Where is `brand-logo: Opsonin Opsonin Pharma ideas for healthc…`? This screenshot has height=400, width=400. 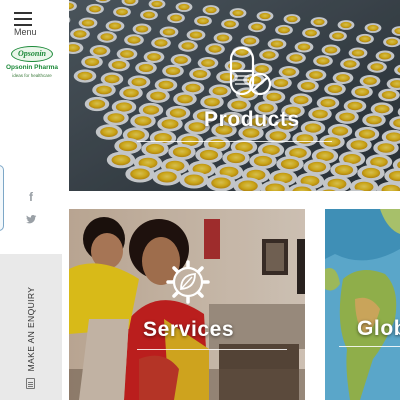 brand-logo: Opsonin Opsonin Pharma ideas for healthc… is located at coordinates (32, 64).